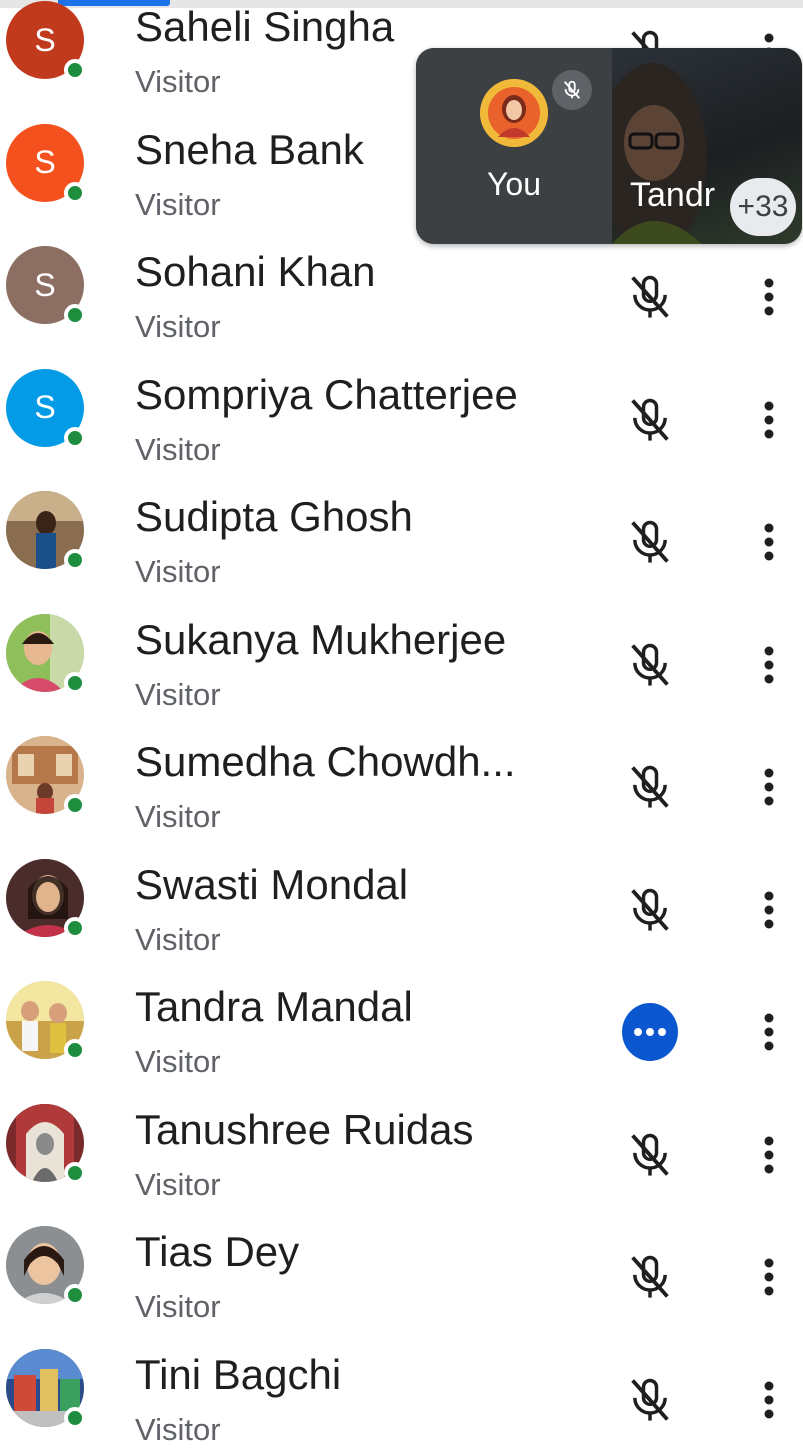 The height and width of the screenshot is (1448, 803). What do you see at coordinates (265, 26) in the screenshot?
I see `participant-name: Saheli Singha` at bounding box center [265, 26].